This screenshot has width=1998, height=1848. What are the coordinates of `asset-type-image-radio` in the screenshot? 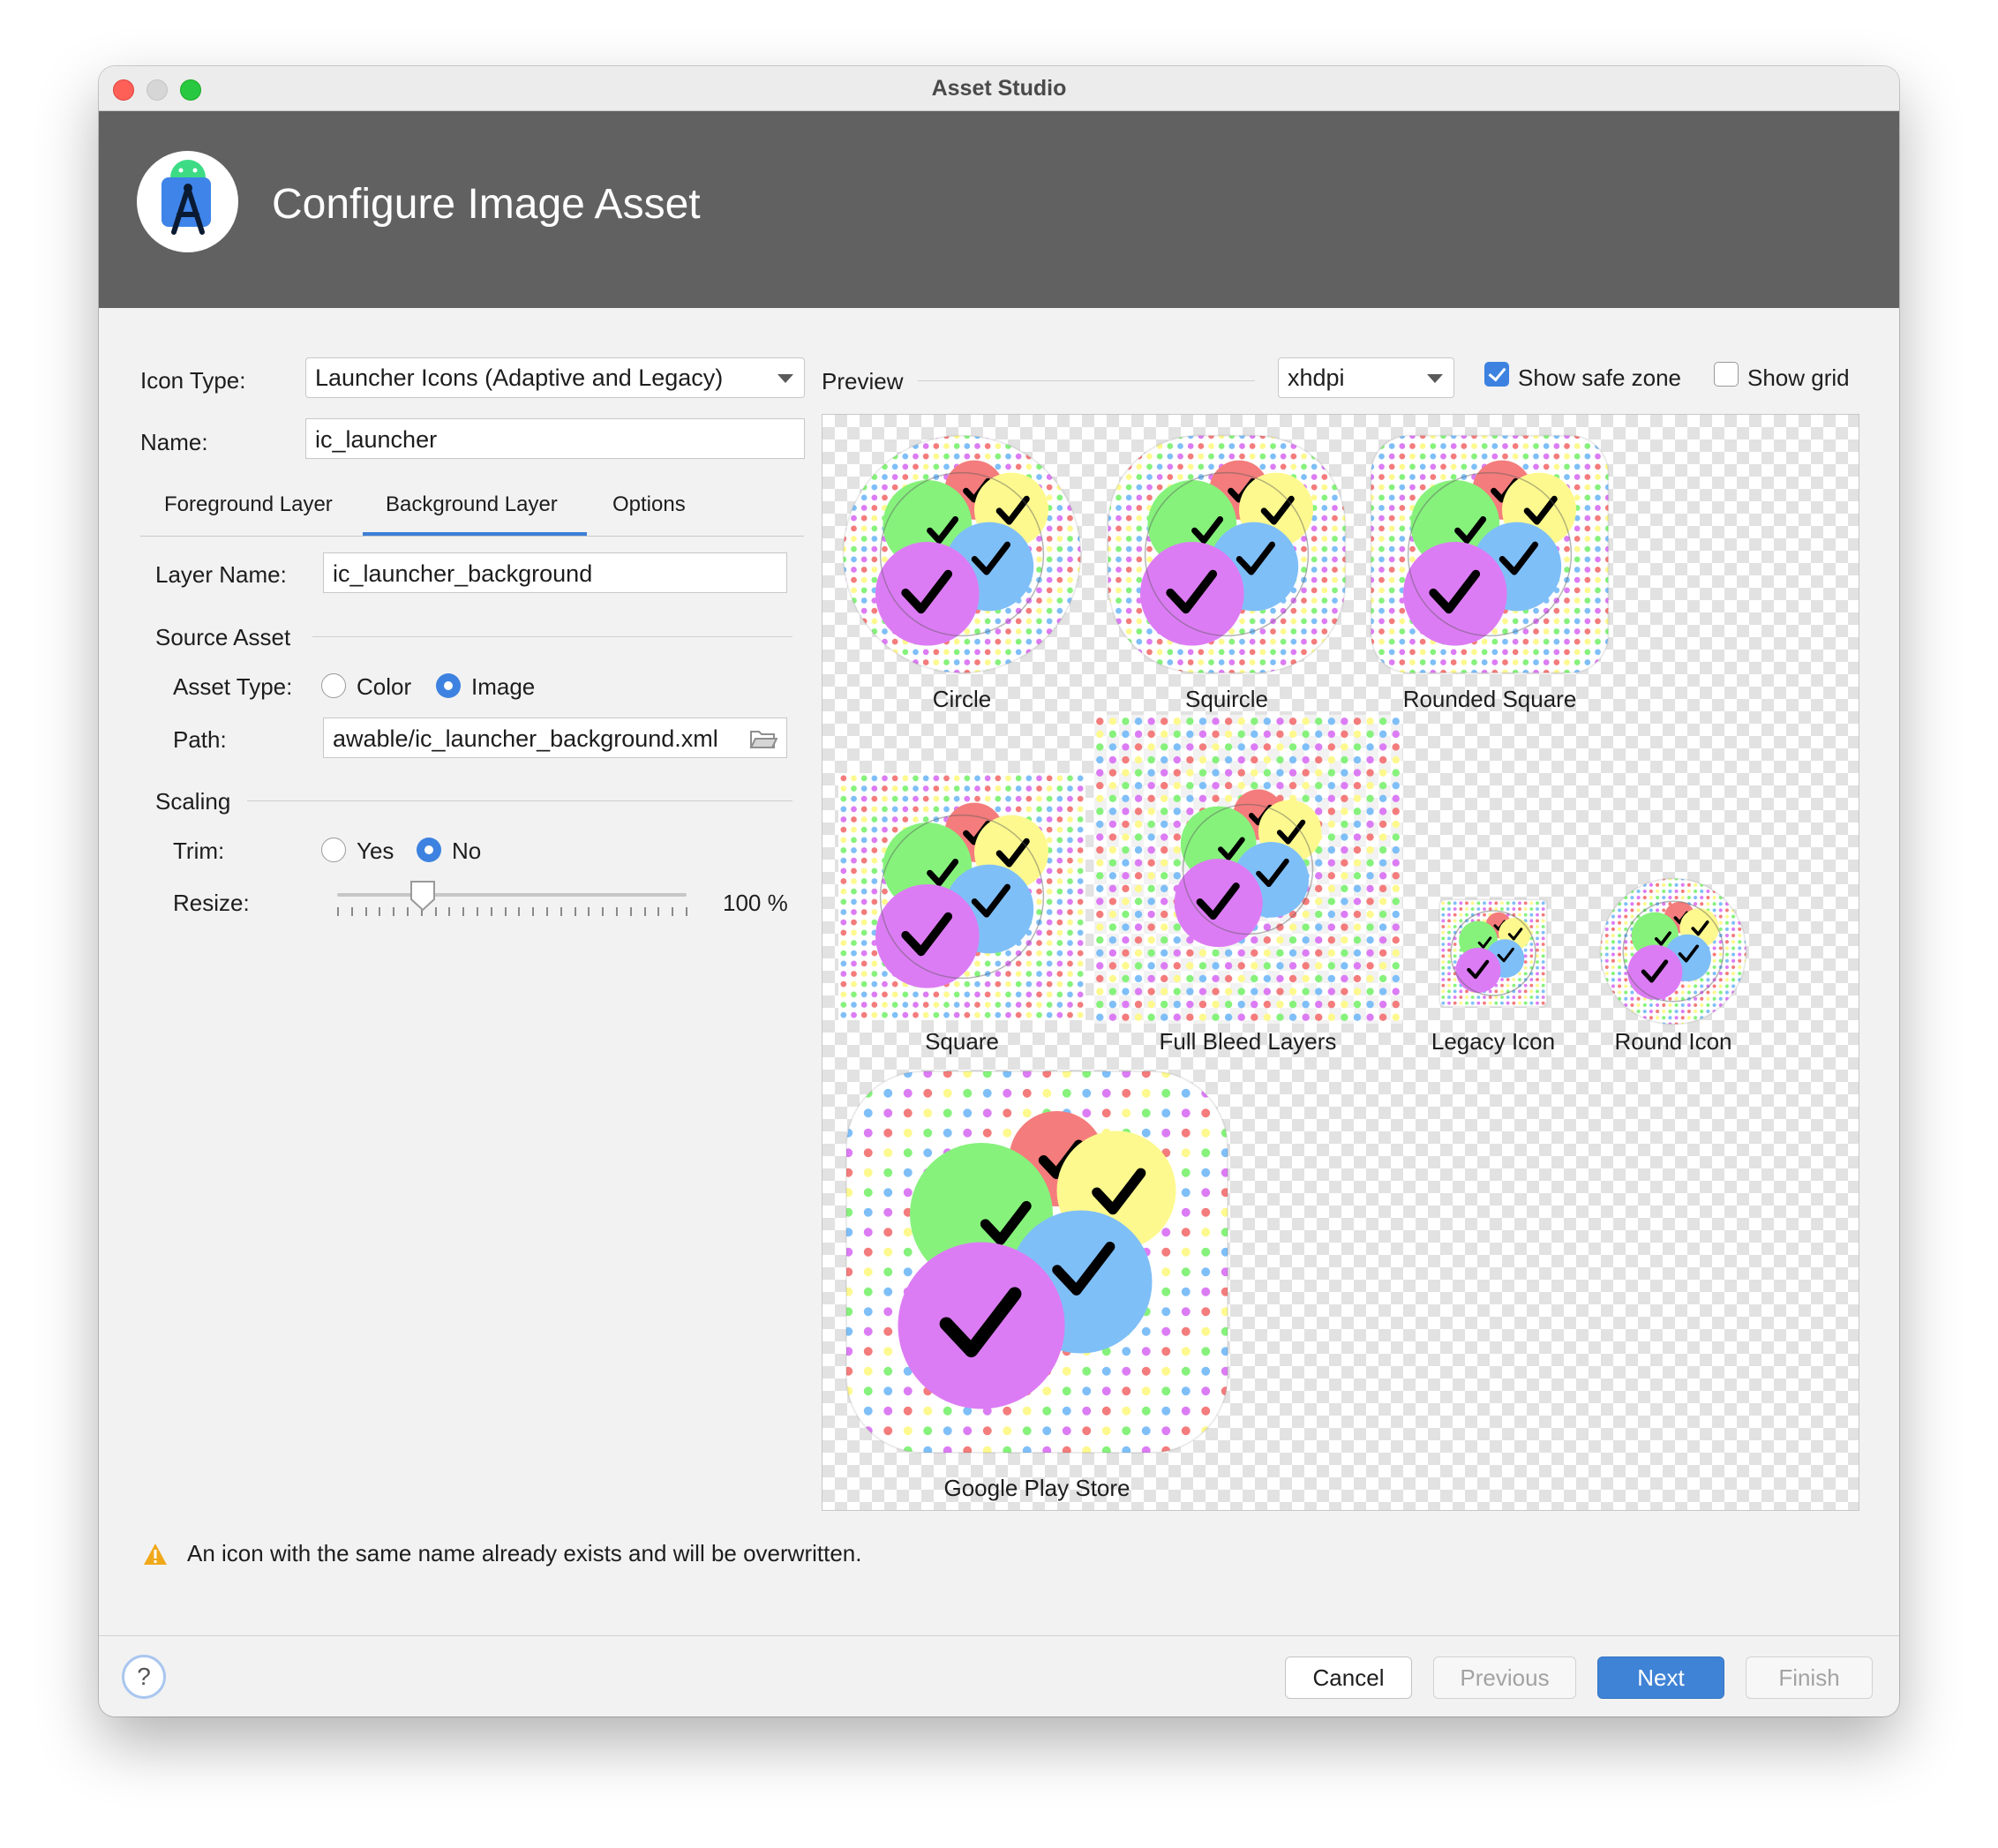 It's located at (449, 686).